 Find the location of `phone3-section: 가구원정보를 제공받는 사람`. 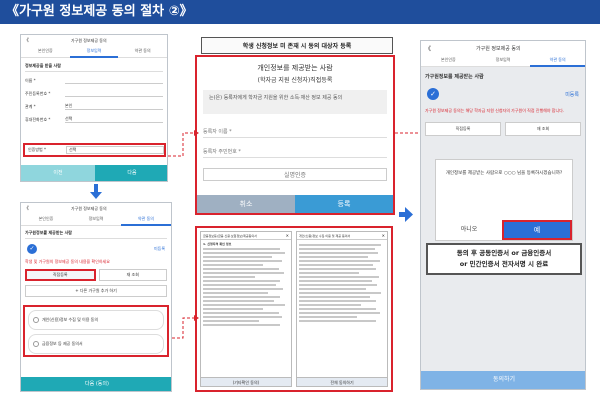

phone3-section: 가구원정보를 제공받는 사람 is located at coordinates (454, 77).